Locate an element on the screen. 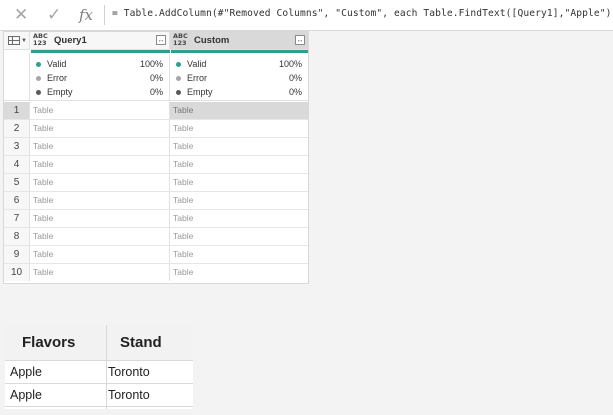 The image size is (613, 415). header-stand: Stand is located at coordinates (141, 342).